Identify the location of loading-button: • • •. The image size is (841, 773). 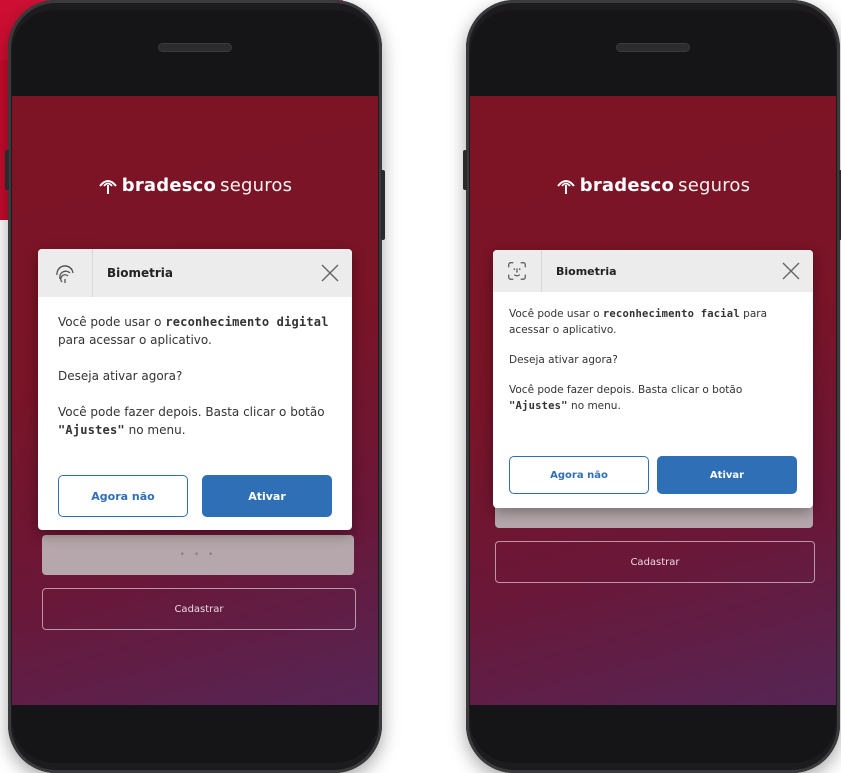
(198, 555).